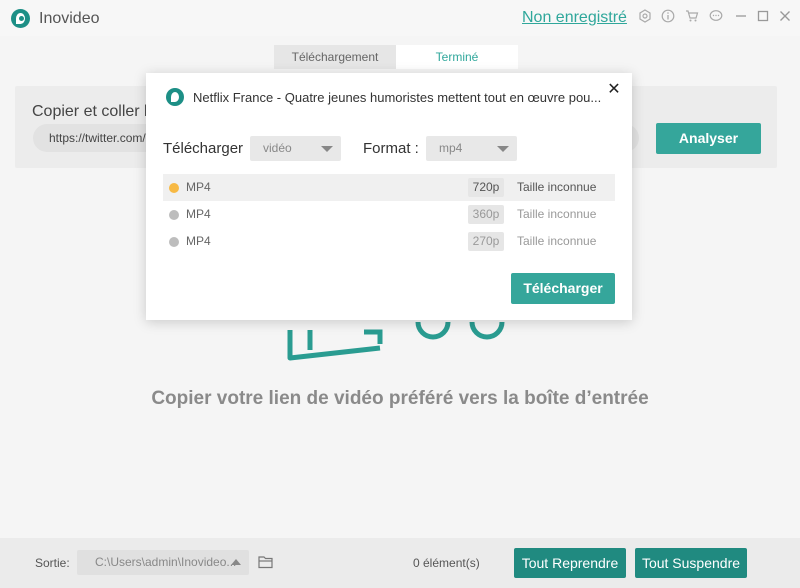  I want to click on triangle-up-icon, so click(236, 562).